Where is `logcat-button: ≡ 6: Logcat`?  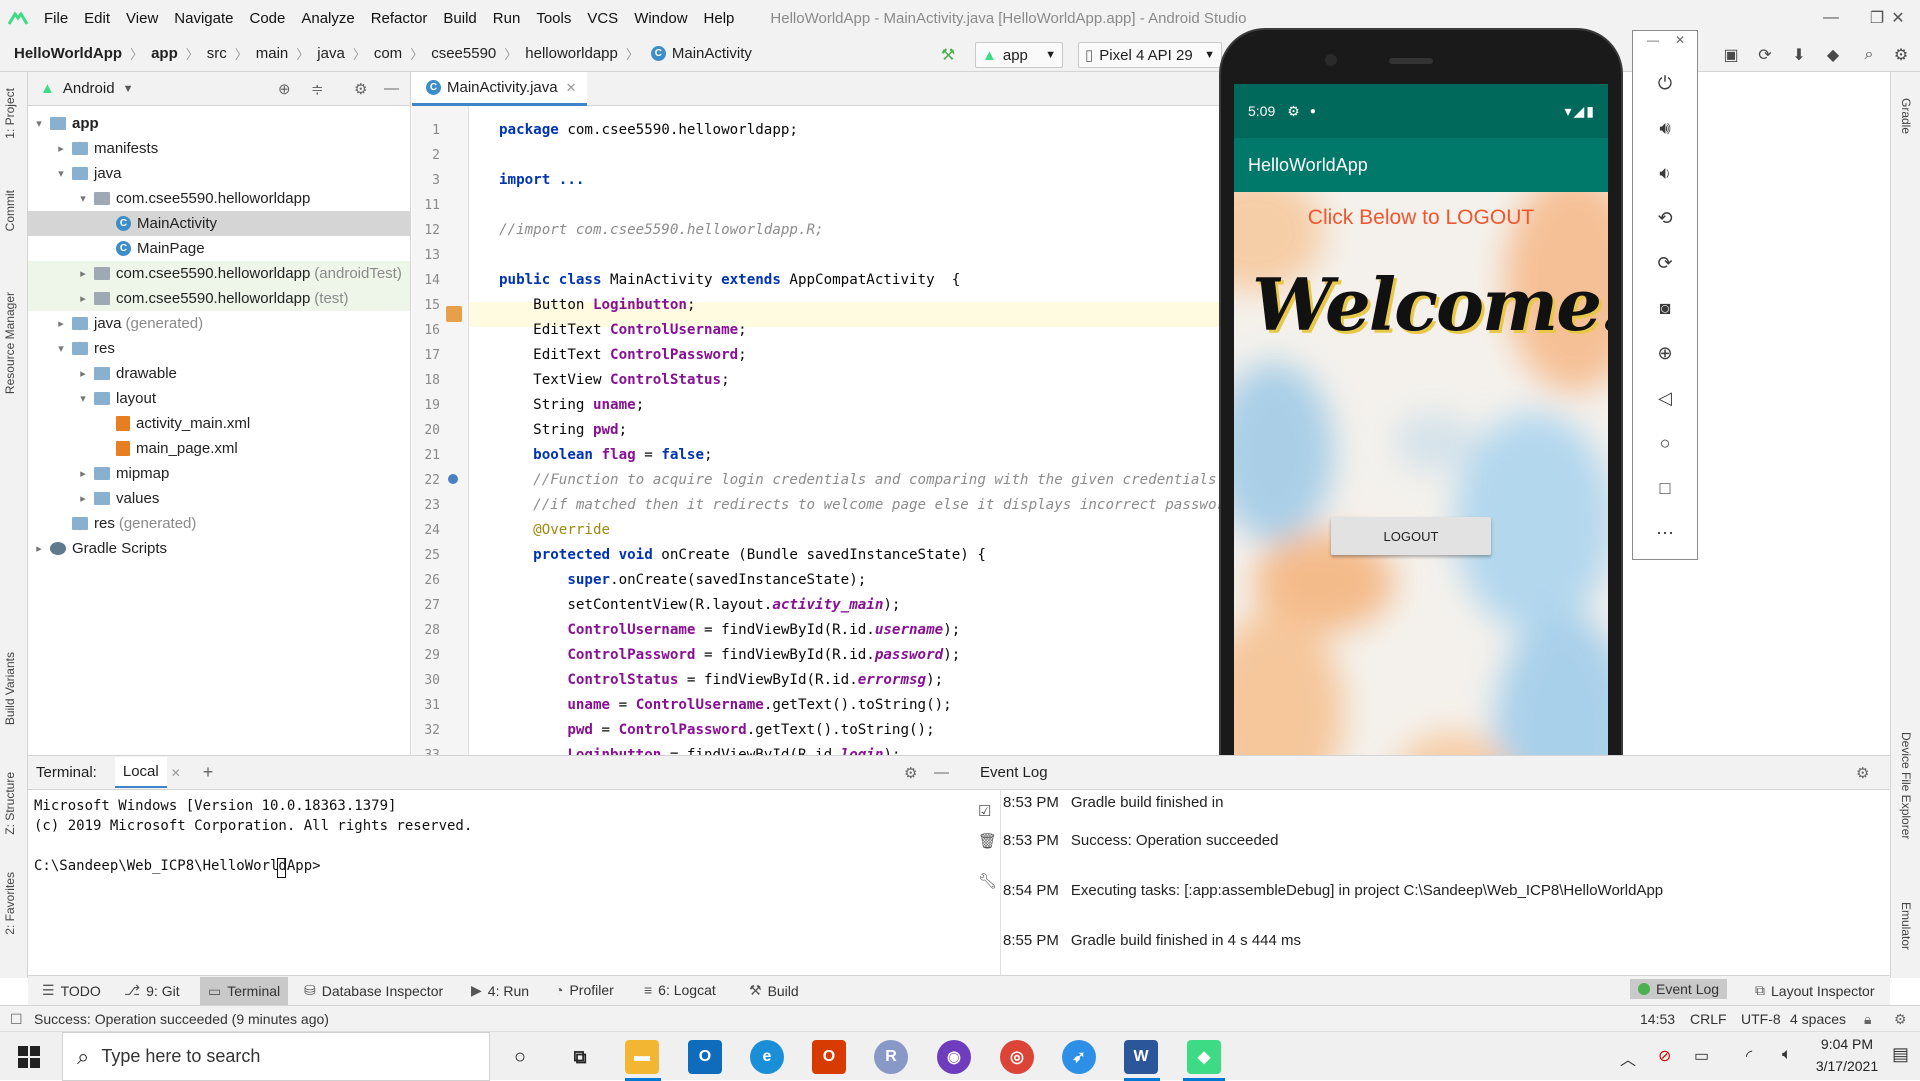
logcat-button: ≡ 6: Logcat is located at coordinates (680, 990).